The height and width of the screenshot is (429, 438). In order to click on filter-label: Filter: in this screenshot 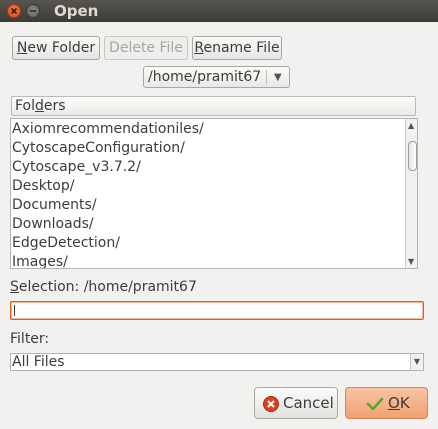, I will do `click(30, 339)`.